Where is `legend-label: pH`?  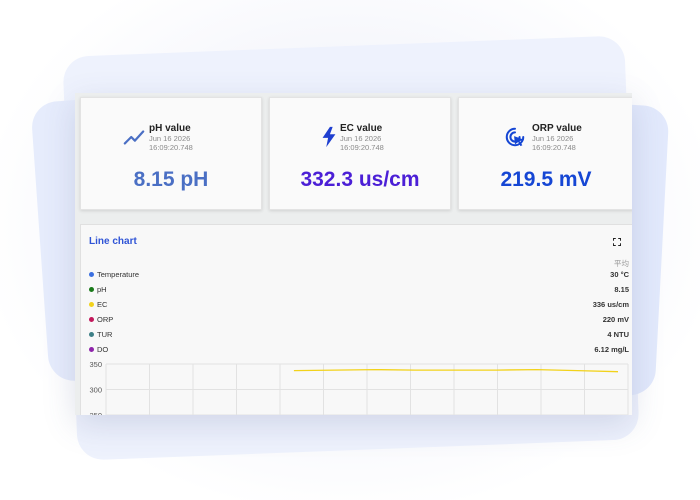
legend-label: pH is located at coordinates (102, 289).